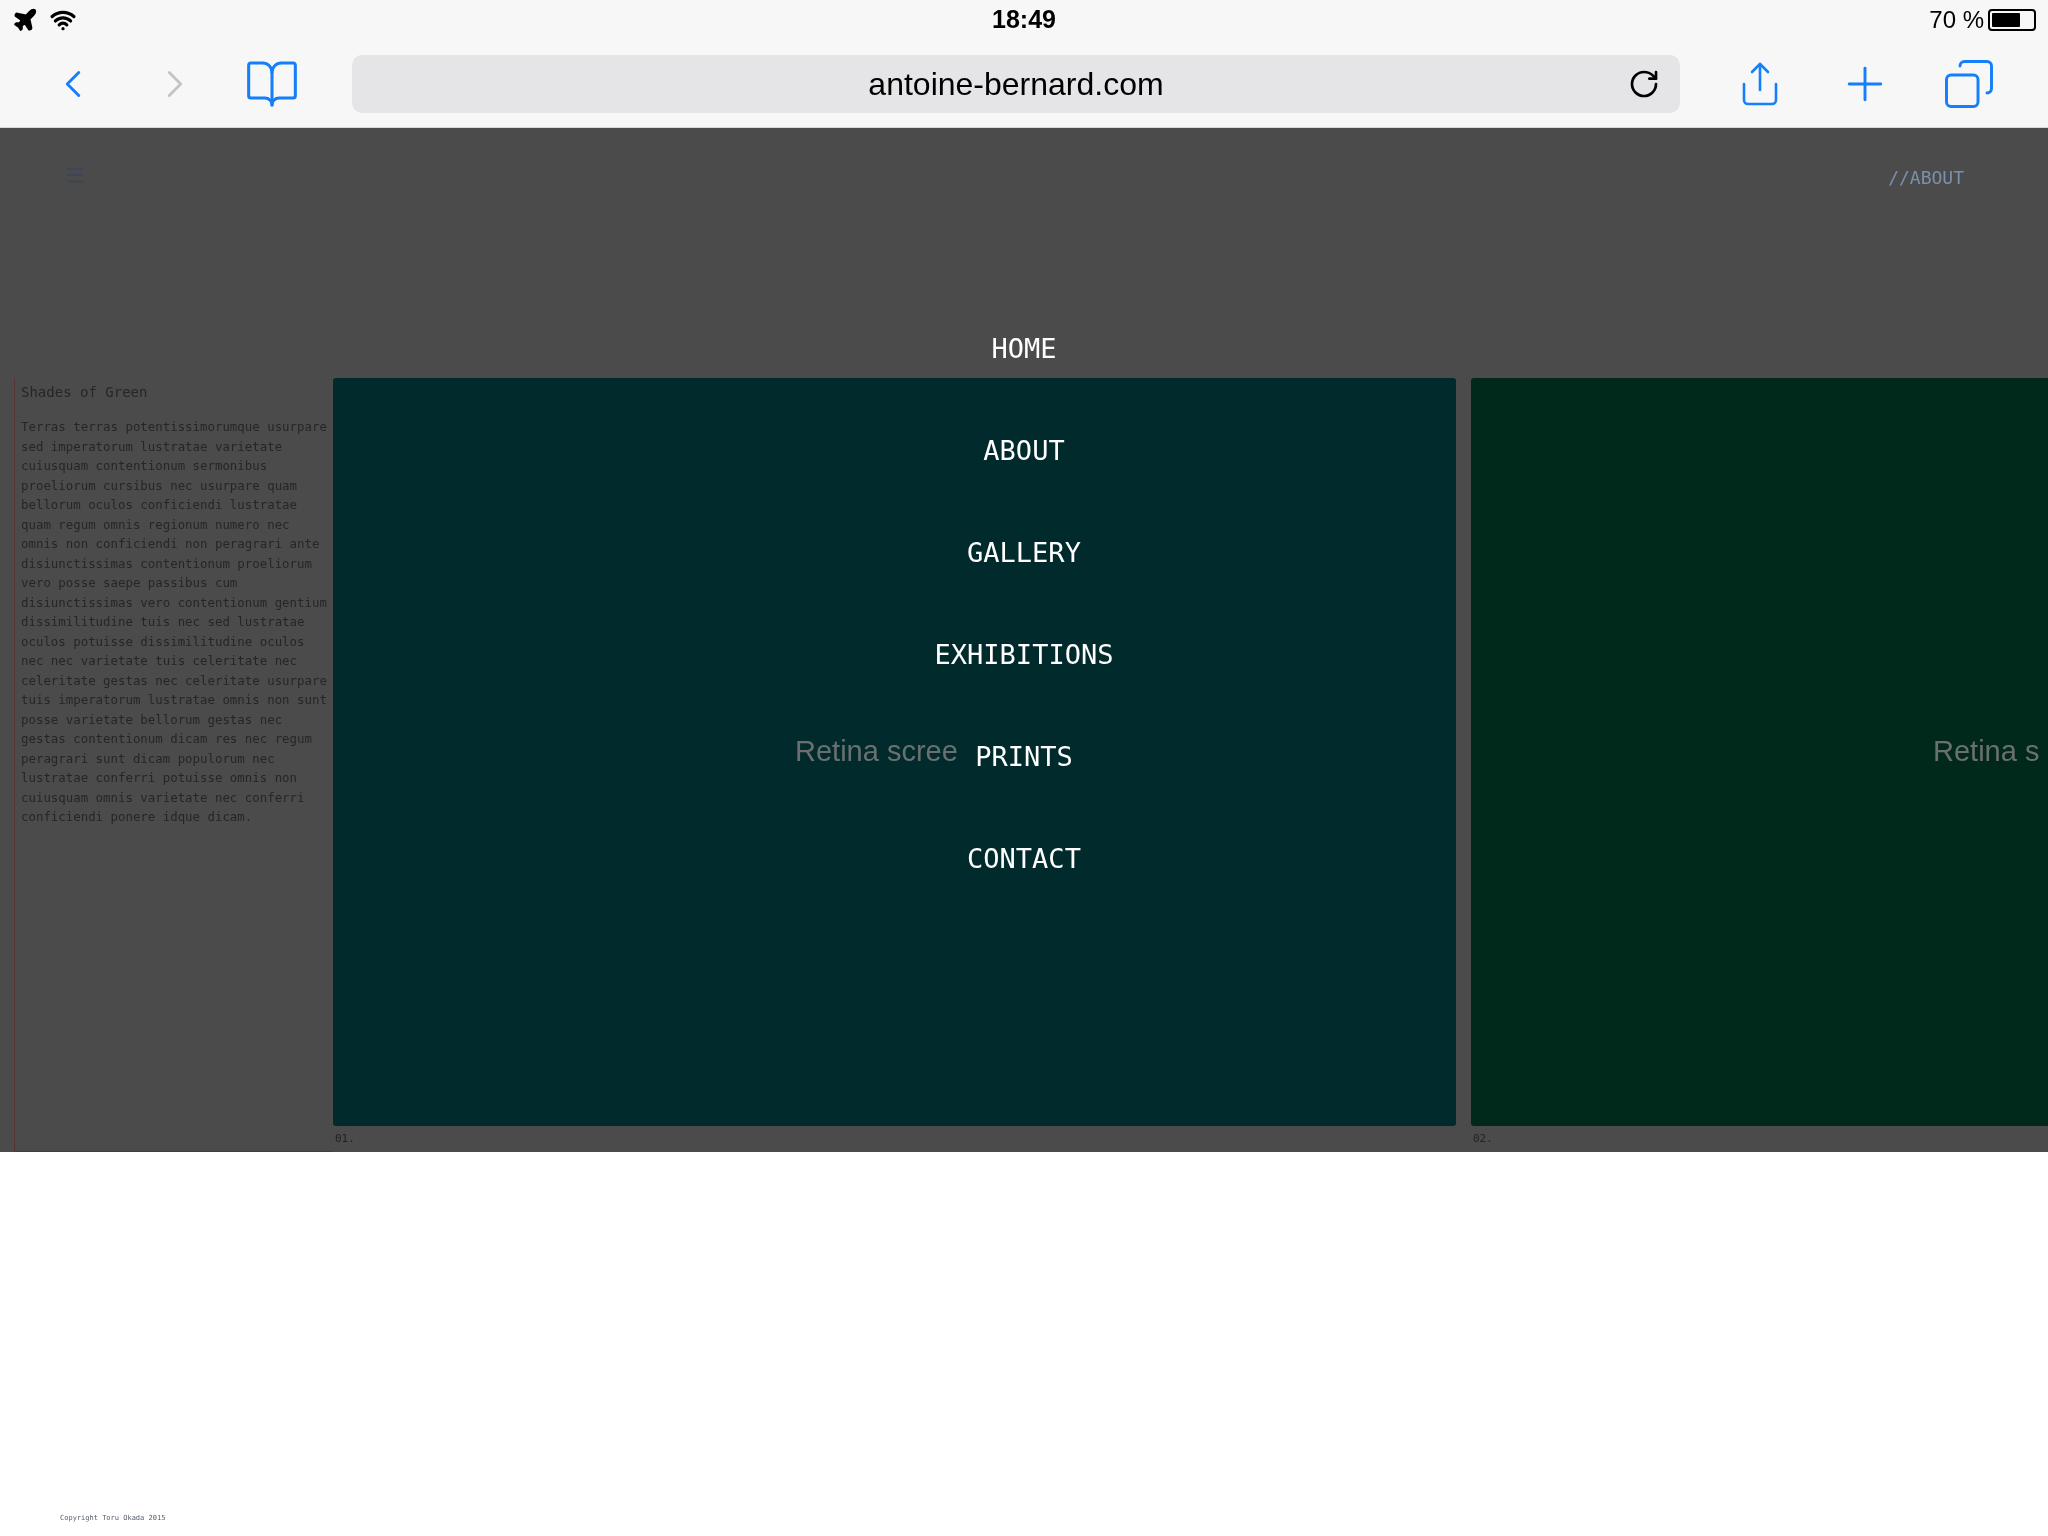 The image size is (2048, 1536). Describe the element at coordinates (1986, 752) in the screenshot. I see `panel-caption: Retina s` at that location.